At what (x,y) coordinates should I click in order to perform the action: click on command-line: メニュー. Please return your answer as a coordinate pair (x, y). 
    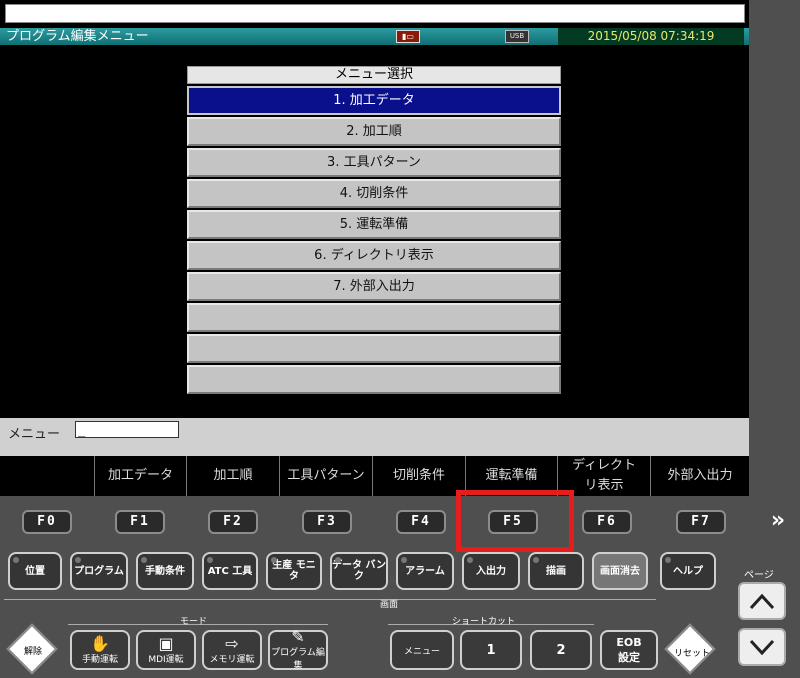
    Looking at the image, I should click on (374, 437).